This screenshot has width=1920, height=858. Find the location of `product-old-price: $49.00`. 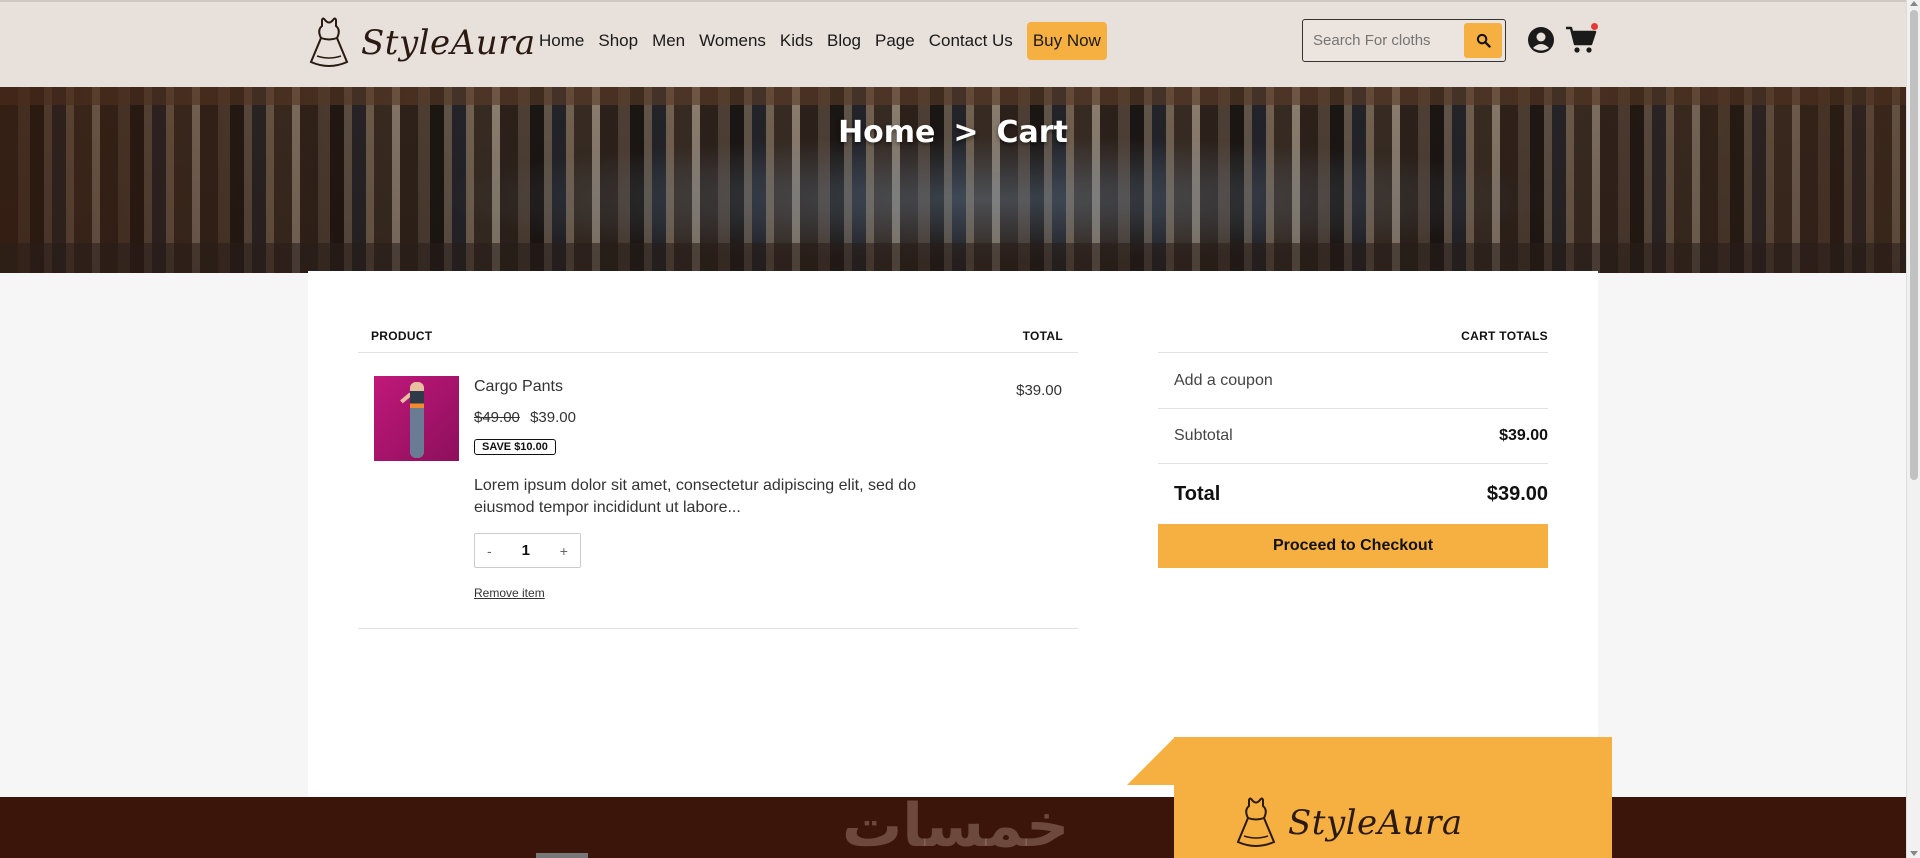

product-old-price: $49.00 is located at coordinates (497, 417).